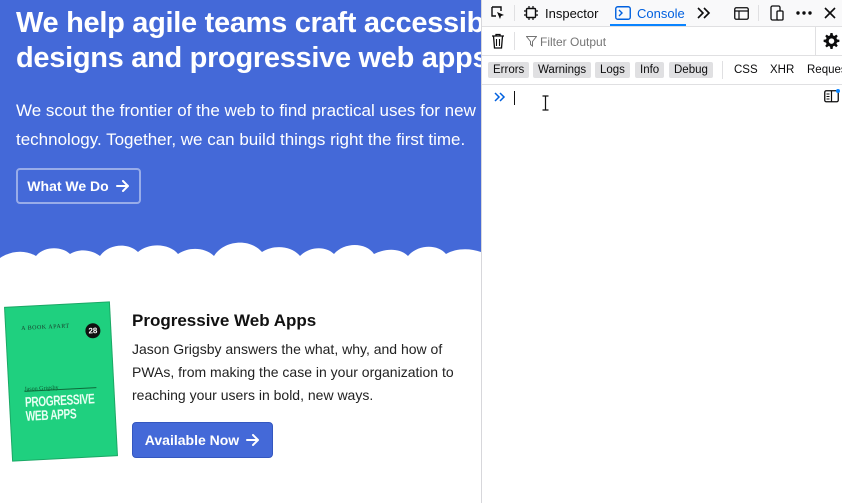 The width and height of the screenshot is (842, 503). Describe the element at coordinates (240, 259) in the screenshot. I see `cloud-divider` at that location.